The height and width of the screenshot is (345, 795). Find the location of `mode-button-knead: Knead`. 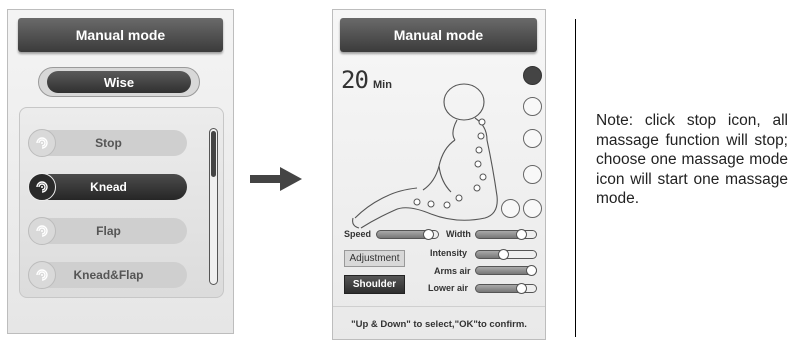

mode-button-knead: Knead is located at coordinates (107, 187).